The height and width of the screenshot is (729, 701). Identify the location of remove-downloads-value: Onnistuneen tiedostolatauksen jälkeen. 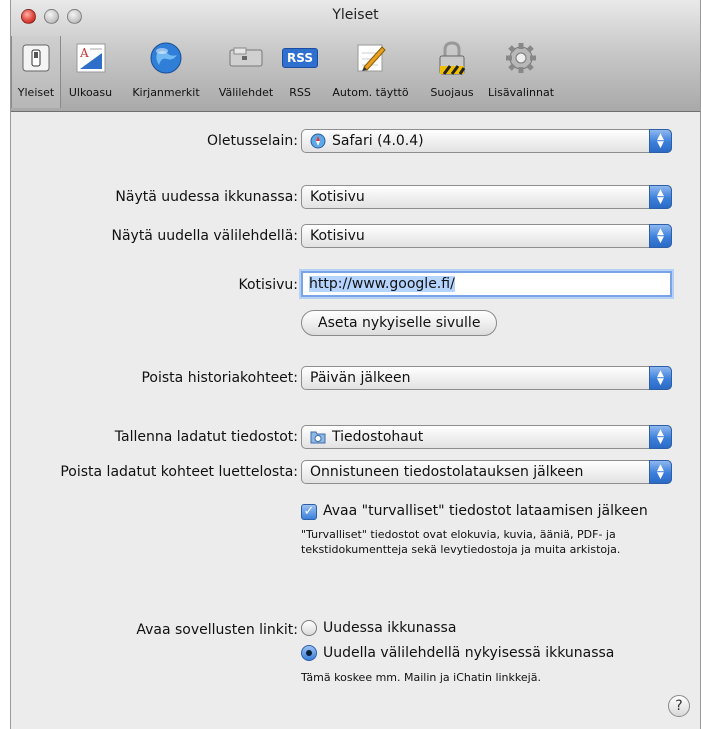
(447, 472).